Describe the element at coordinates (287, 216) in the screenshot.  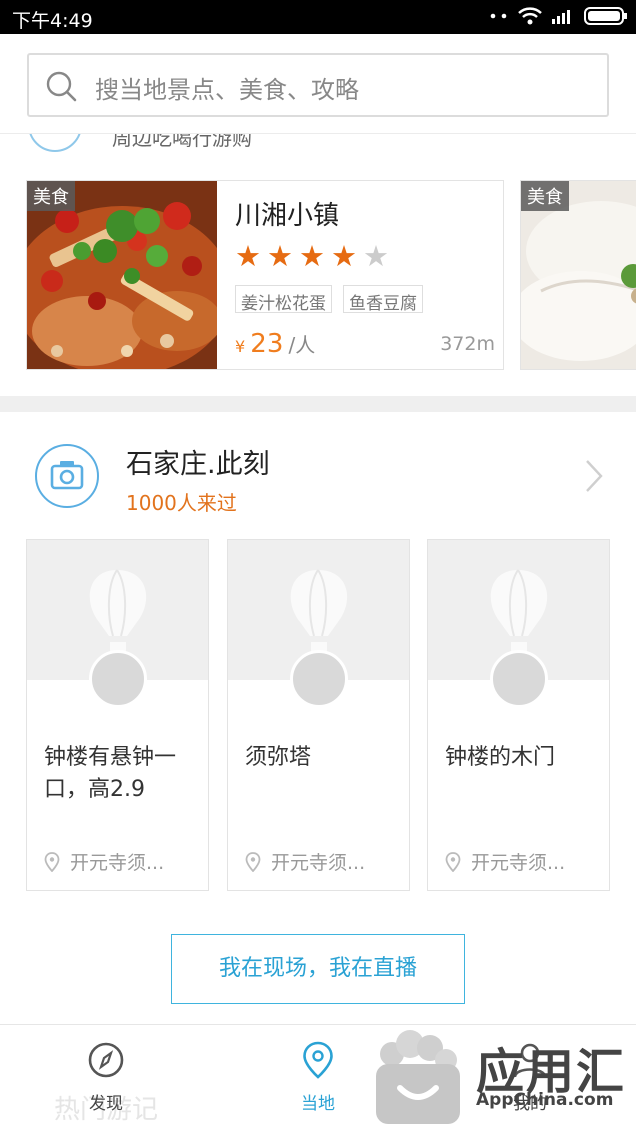
I see `restaurant-name: 川湘小镇` at that location.